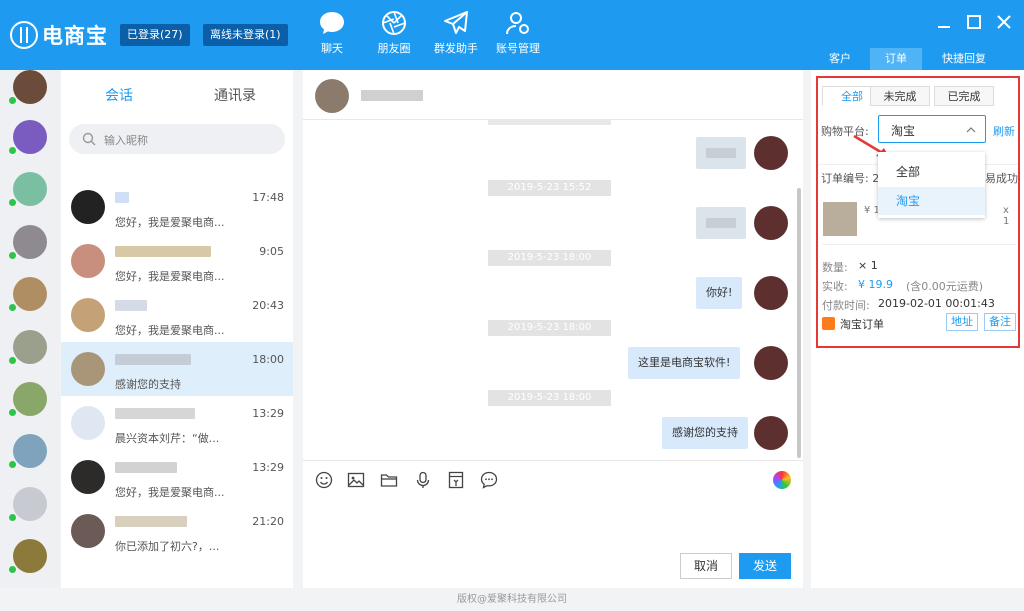 The width and height of the screenshot is (1024, 611). What do you see at coordinates (268, 521) in the screenshot?
I see `conversation-time: 21:20` at bounding box center [268, 521].